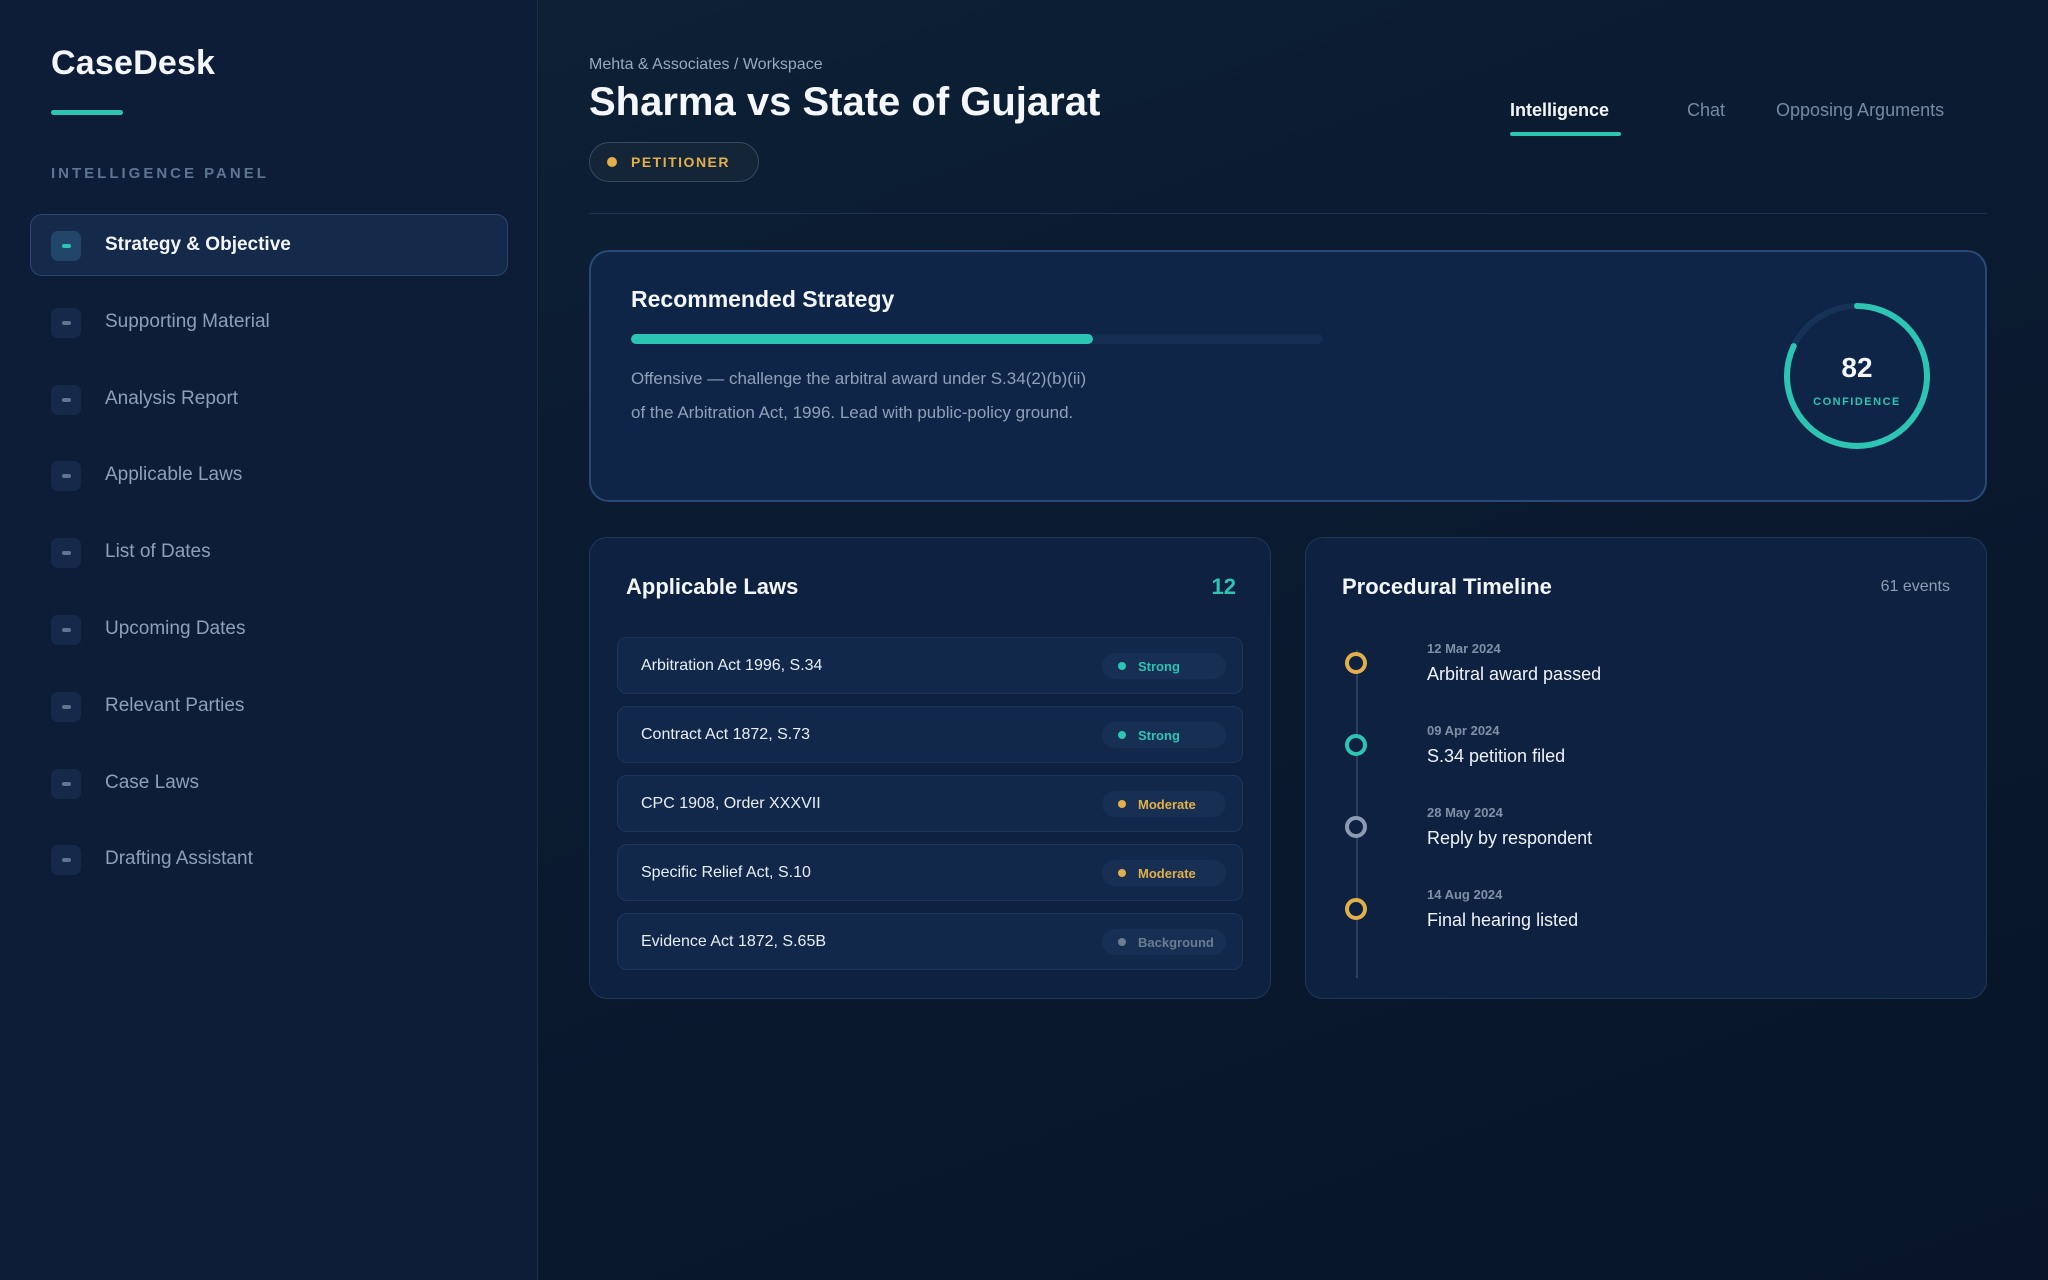  I want to click on panel-section-label: INTELLIGENCE PANEL, so click(160, 173).